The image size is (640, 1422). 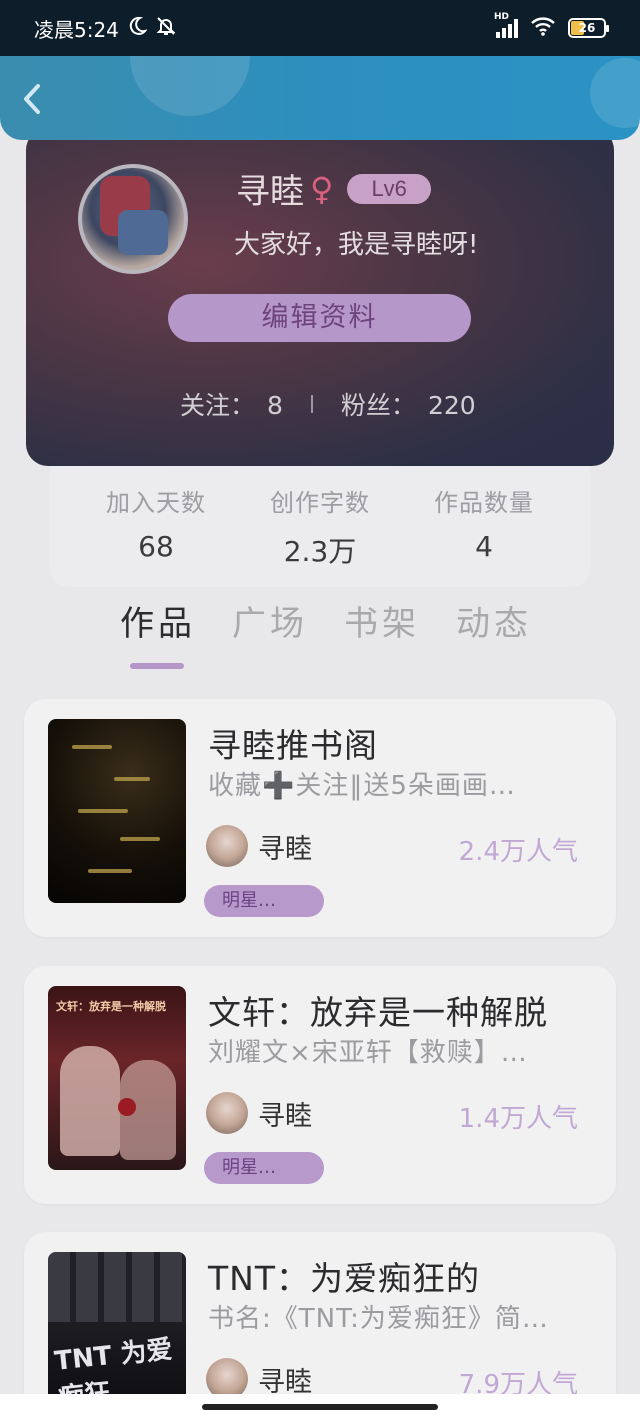 I want to click on tab-works: 作品, so click(x=158, y=632).